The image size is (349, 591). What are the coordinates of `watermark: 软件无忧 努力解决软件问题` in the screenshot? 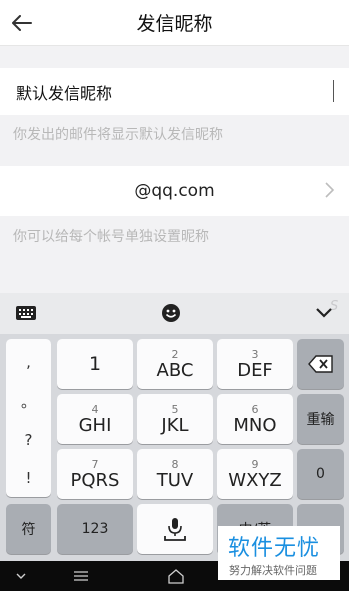 It's located at (279, 553).